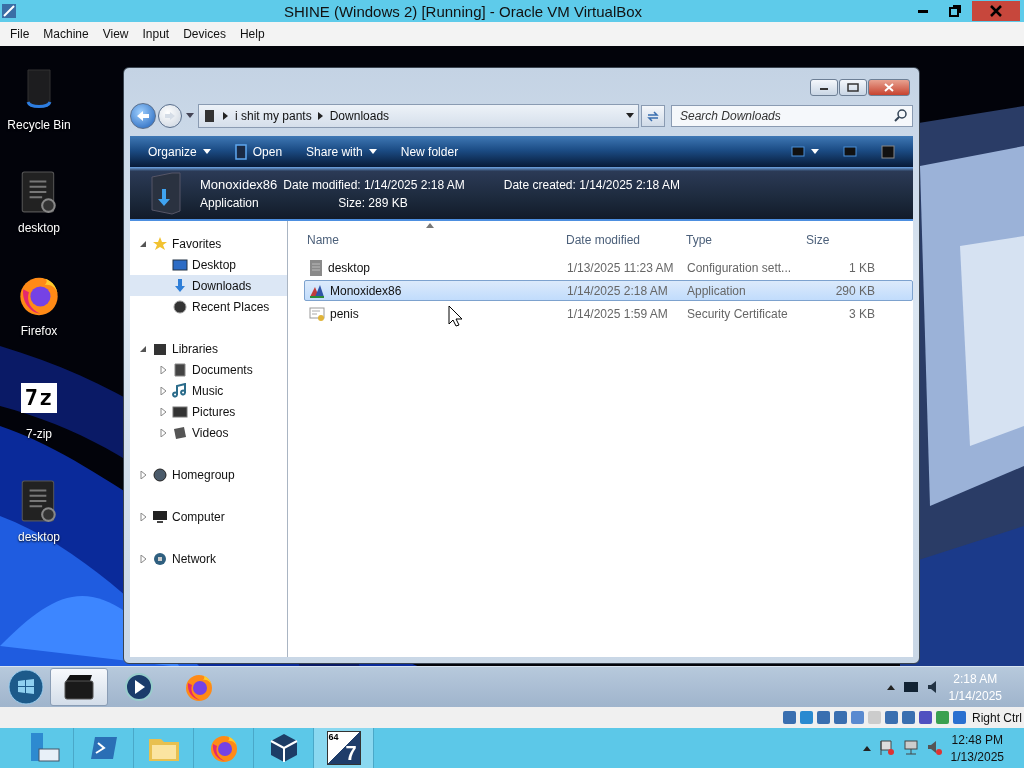  What do you see at coordinates (429, 151) in the screenshot?
I see `toolbar-button: New folder` at bounding box center [429, 151].